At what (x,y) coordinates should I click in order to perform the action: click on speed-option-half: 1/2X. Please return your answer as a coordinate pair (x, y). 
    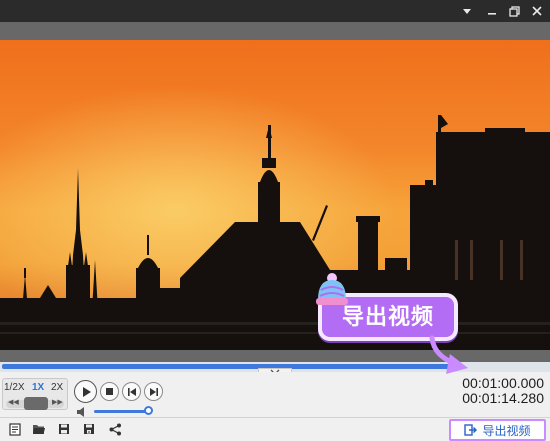
    Looking at the image, I should click on (14, 387).